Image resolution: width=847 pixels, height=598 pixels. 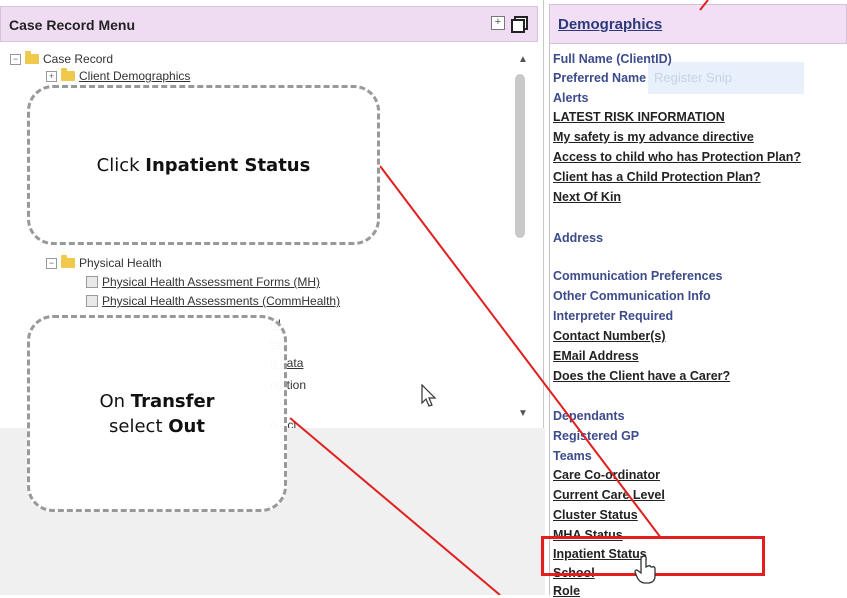 I want to click on scrollbar-thumb, so click(x=520, y=156).